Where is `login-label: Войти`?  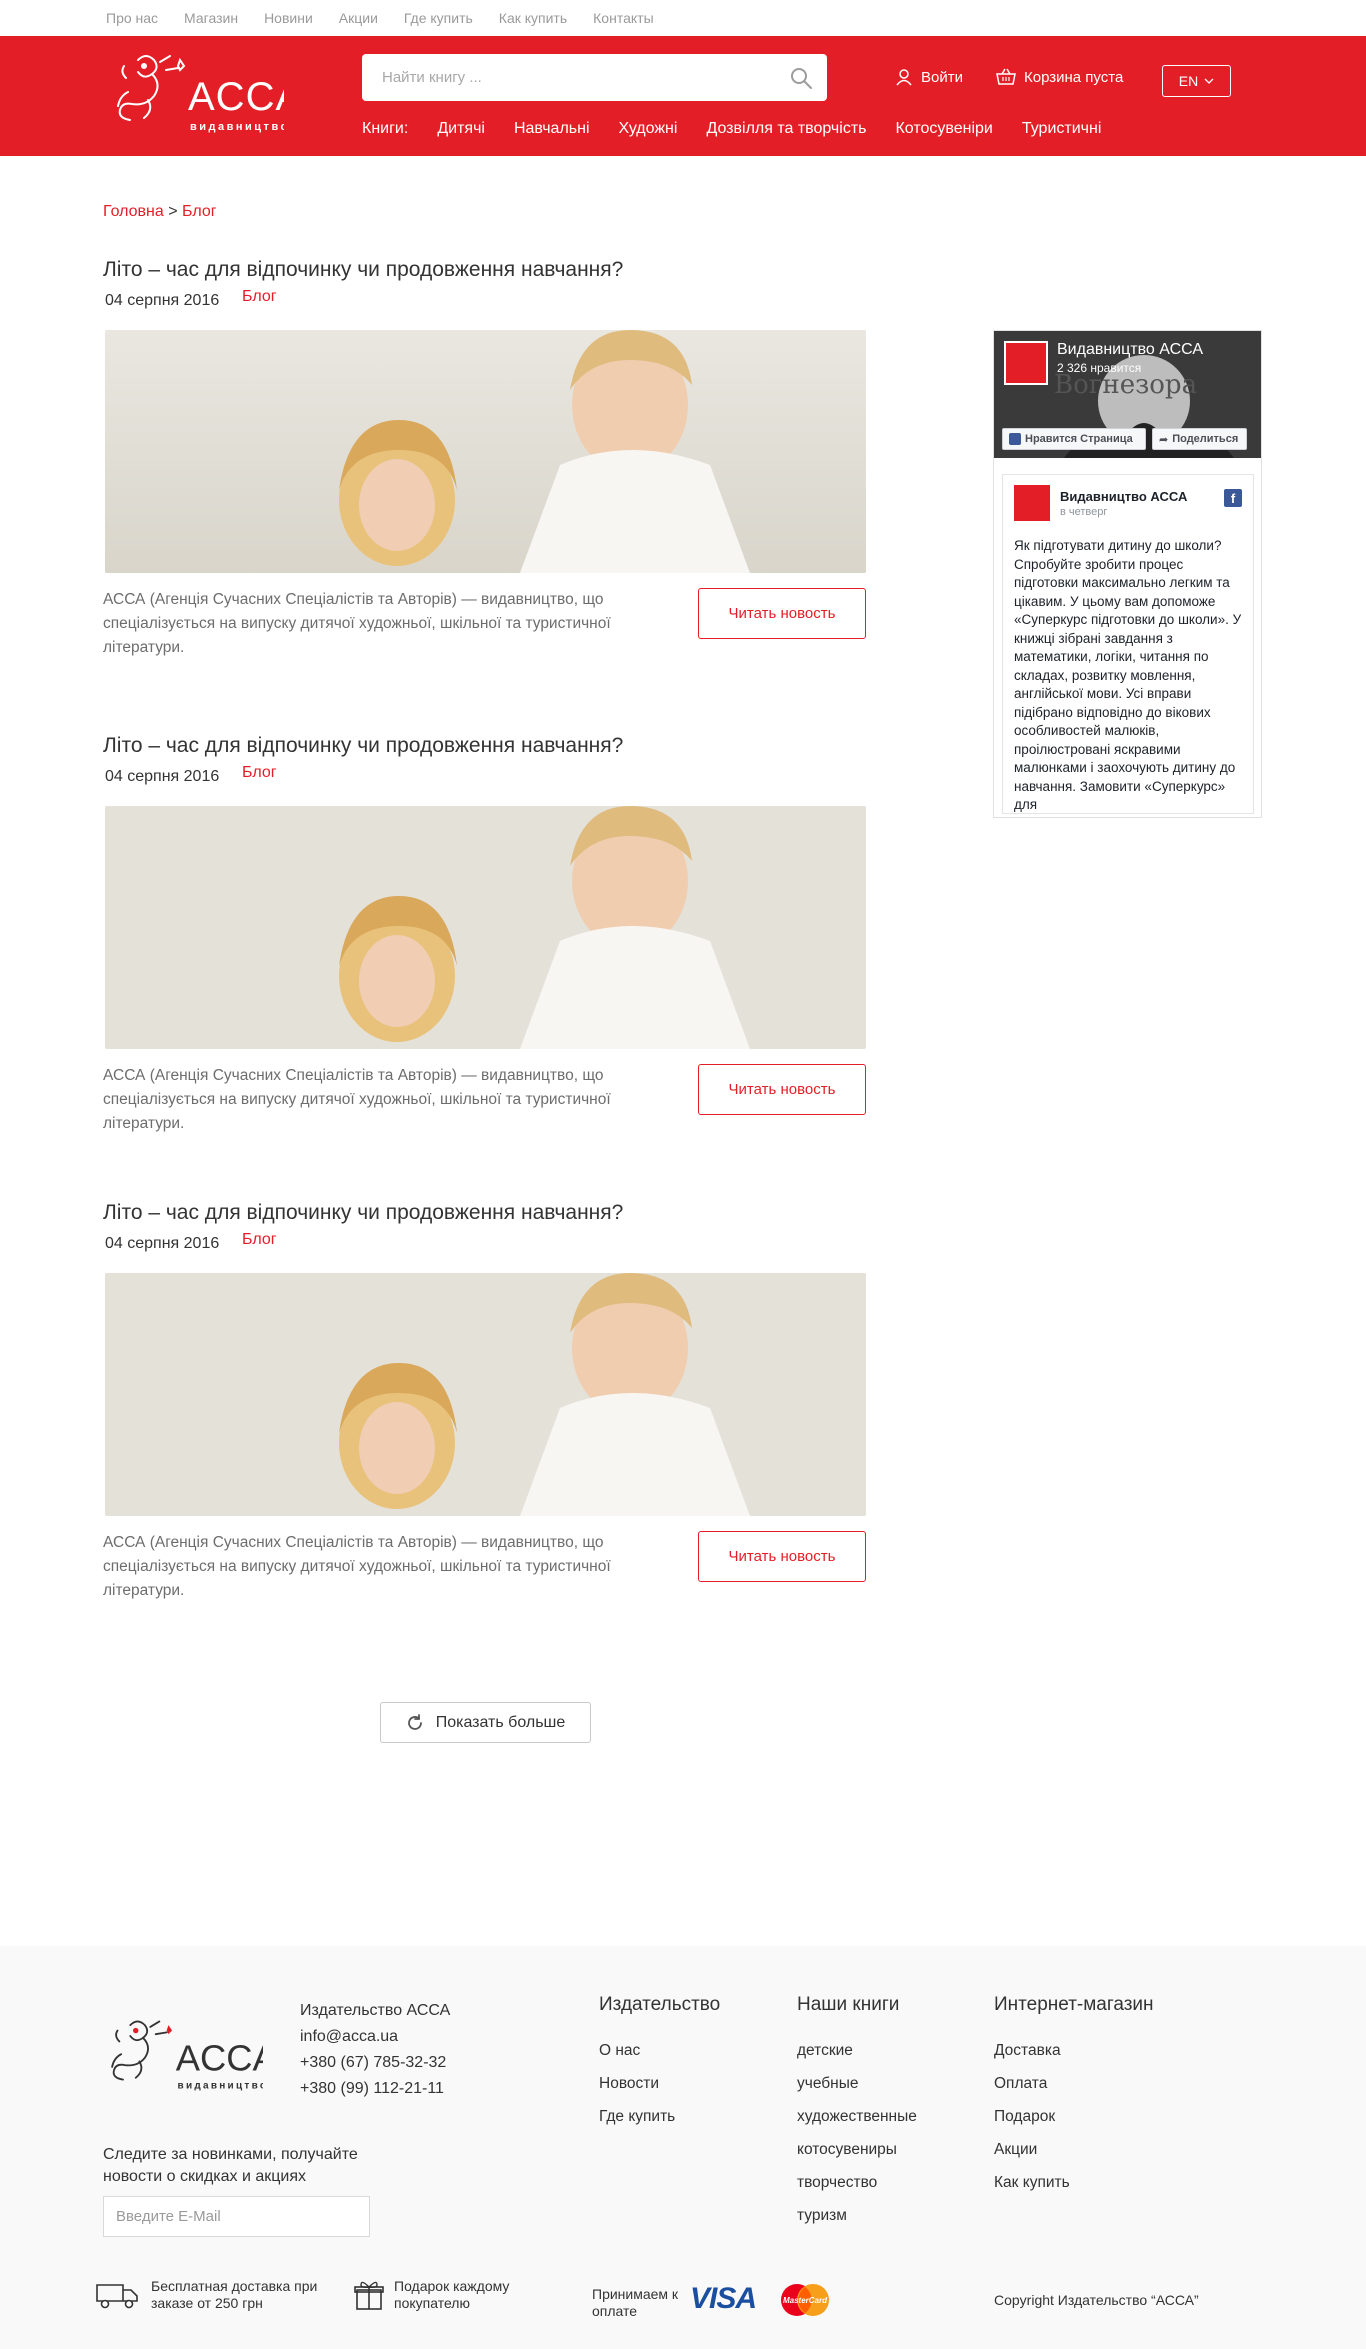 login-label: Войти is located at coordinates (942, 77).